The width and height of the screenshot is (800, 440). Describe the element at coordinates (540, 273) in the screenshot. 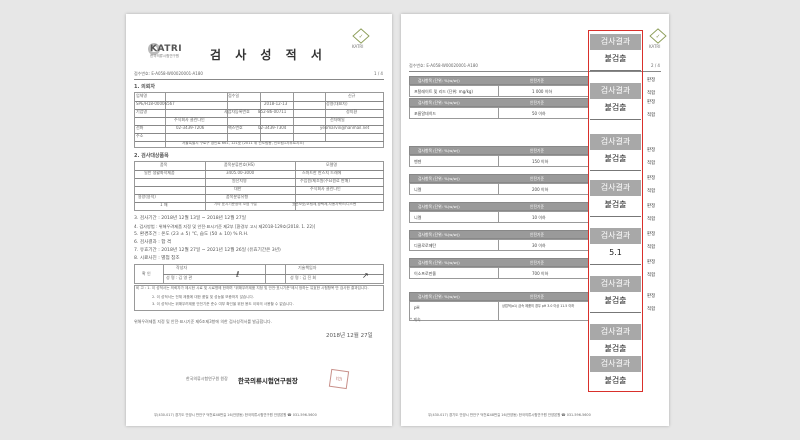

I see `result-limit: 700 이하` at that location.